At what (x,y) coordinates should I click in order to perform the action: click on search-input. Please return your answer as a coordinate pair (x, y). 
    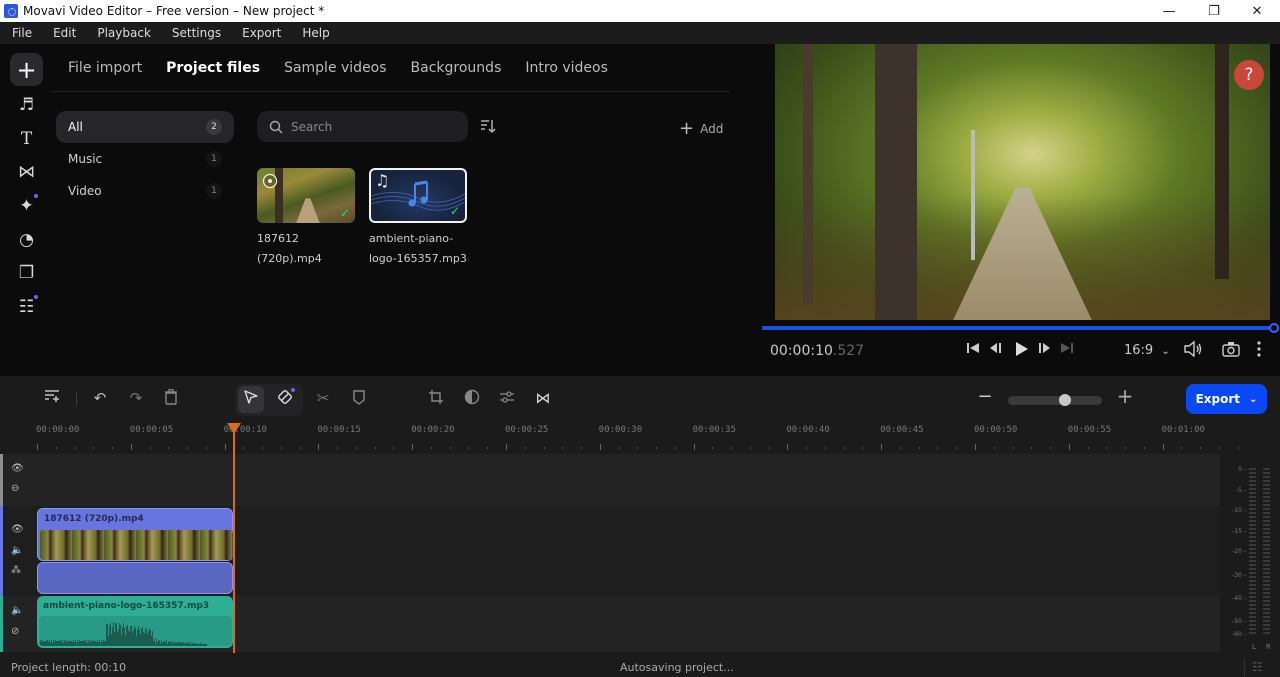
    Looking at the image, I should click on (371, 126).